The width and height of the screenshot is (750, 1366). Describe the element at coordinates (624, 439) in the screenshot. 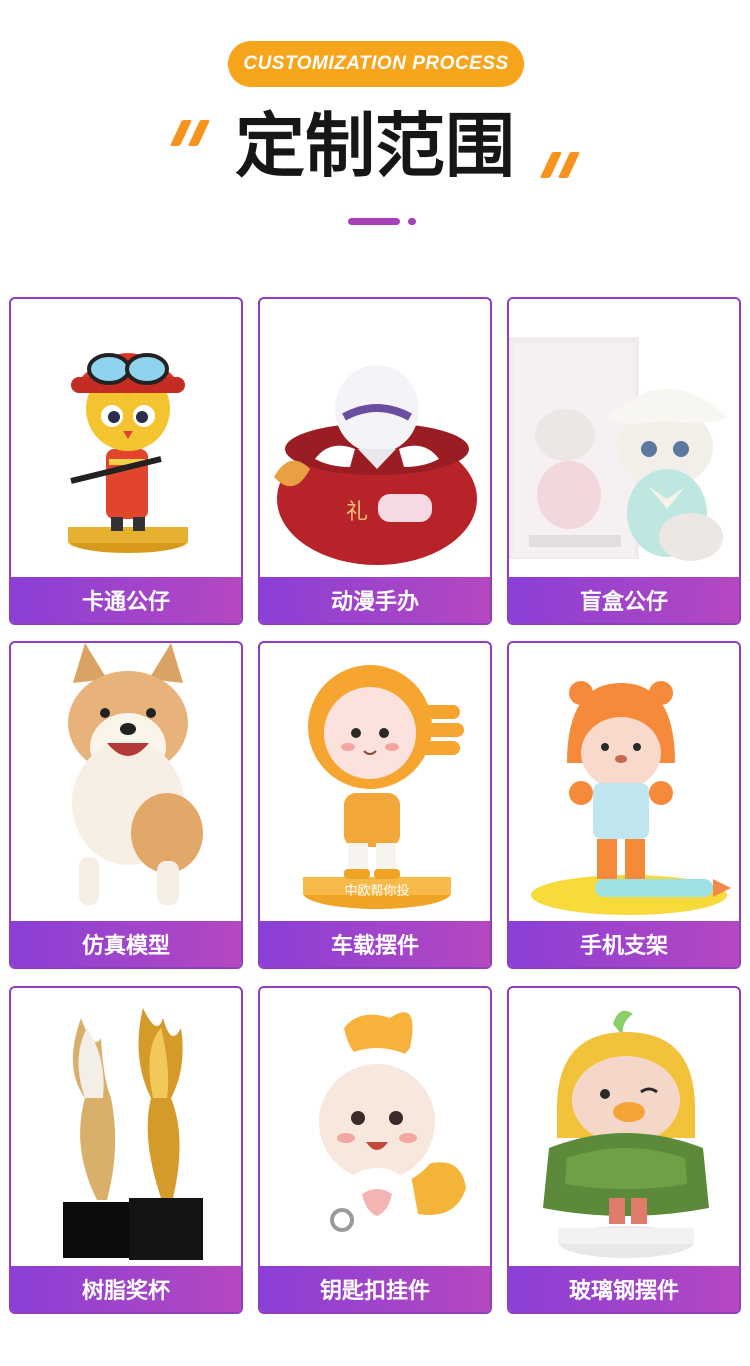

I see `cat-blind-box-figure-icon` at that location.